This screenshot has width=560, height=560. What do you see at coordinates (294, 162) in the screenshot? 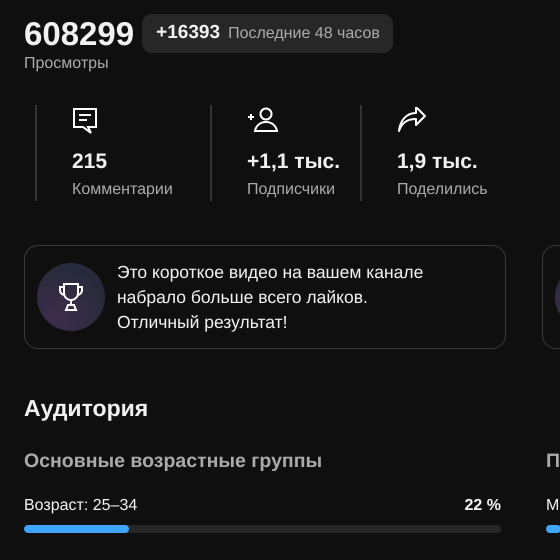
I see `stat-value: +1,1 тыс.` at bounding box center [294, 162].